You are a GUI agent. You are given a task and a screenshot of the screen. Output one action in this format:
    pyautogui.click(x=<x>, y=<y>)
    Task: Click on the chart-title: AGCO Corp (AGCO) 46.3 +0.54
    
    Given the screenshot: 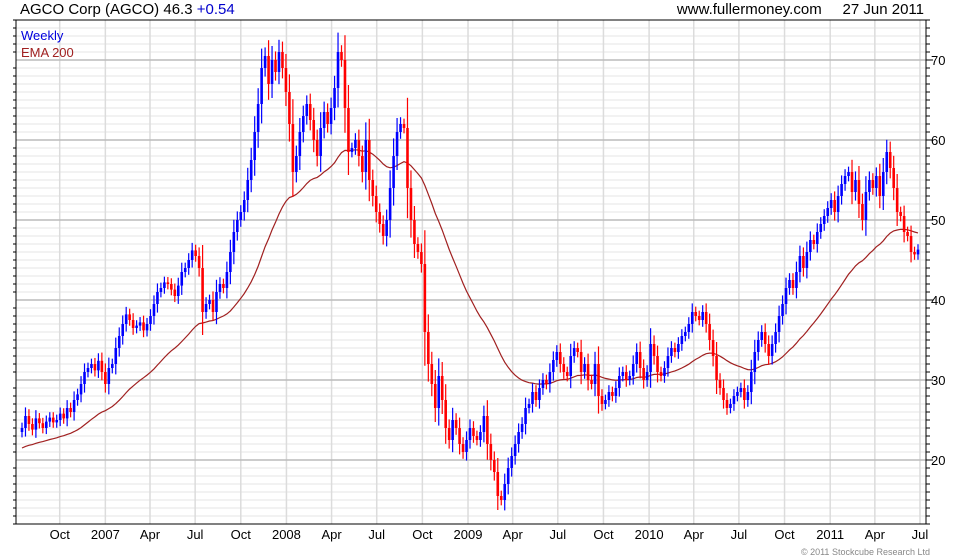 What is the action you would take?
    pyautogui.click(x=127, y=9)
    